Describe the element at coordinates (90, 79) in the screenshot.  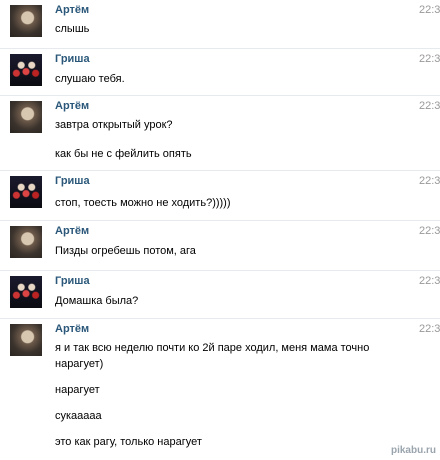
I see `message-text: слушаю тебя.` at that location.